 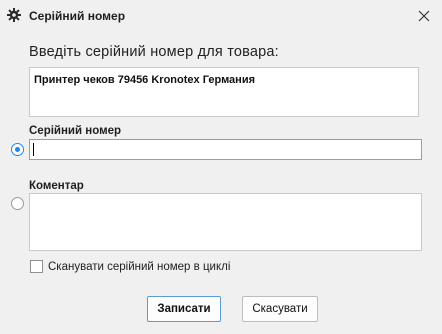 What do you see at coordinates (75, 131) in the screenshot?
I see `serial-number-label: Серійний номер` at bounding box center [75, 131].